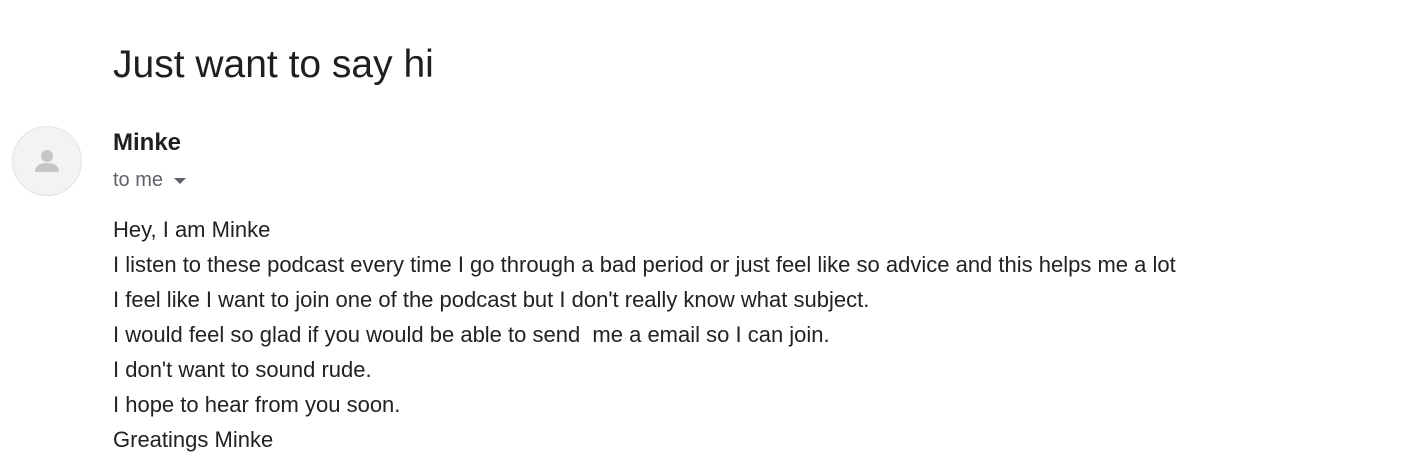 The height and width of the screenshot is (463, 1406). Describe the element at coordinates (193, 439) in the screenshot. I see `body-line: Greatings Minke` at that location.